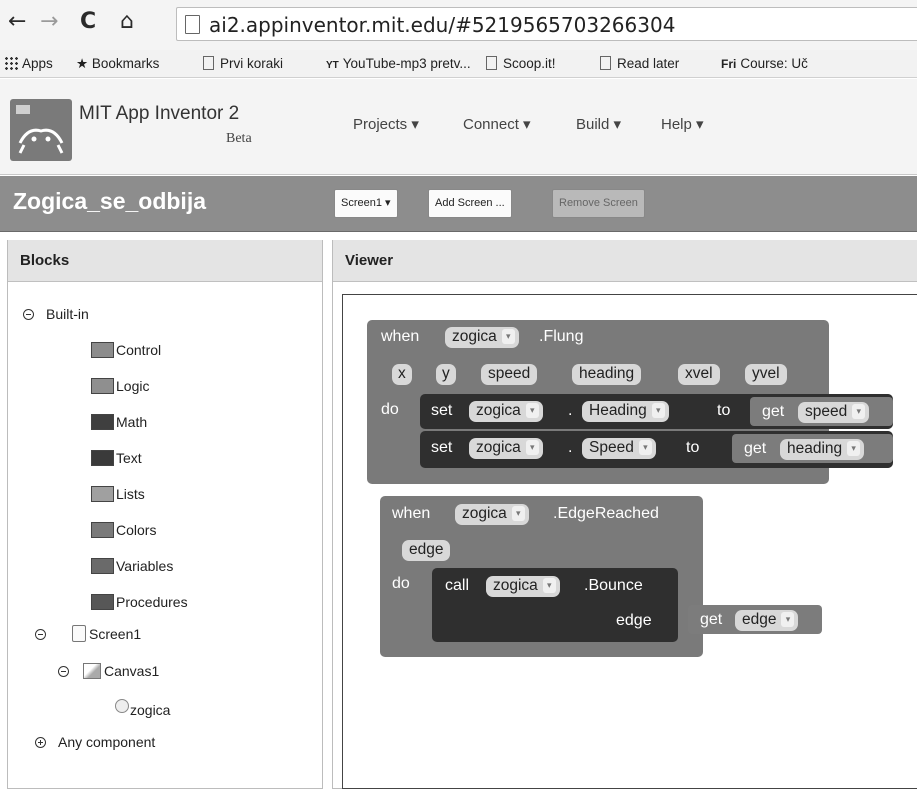 The height and width of the screenshot is (789, 917). What do you see at coordinates (102, 350) in the screenshot?
I see `control-swatch-icon` at bounding box center [102, 350].